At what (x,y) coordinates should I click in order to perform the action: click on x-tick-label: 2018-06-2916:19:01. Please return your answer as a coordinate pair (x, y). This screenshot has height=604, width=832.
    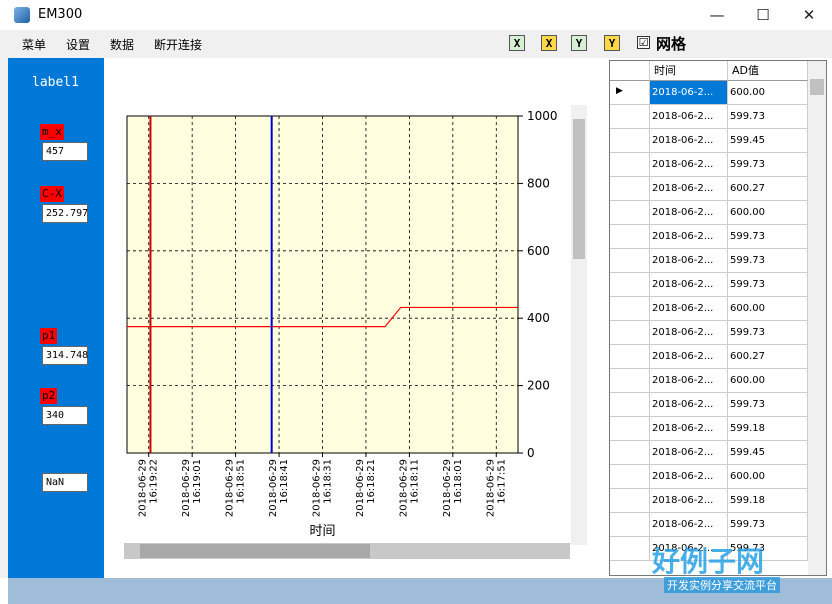
    Looking at the image, I should click on (192, 488).